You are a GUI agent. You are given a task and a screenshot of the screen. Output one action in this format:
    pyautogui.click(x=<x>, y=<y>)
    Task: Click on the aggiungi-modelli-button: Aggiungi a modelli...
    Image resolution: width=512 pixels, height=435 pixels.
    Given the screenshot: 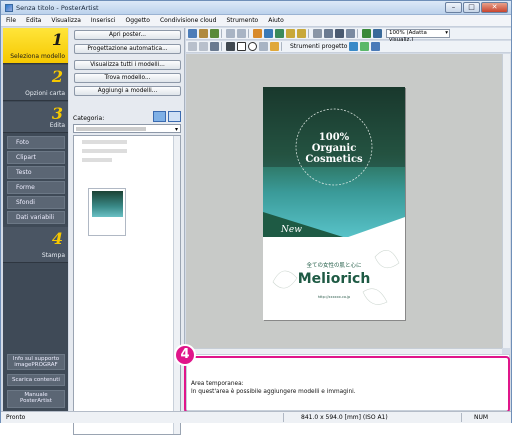 What is the action you would take?
    pyautogui.click(x=127, y=91)
    